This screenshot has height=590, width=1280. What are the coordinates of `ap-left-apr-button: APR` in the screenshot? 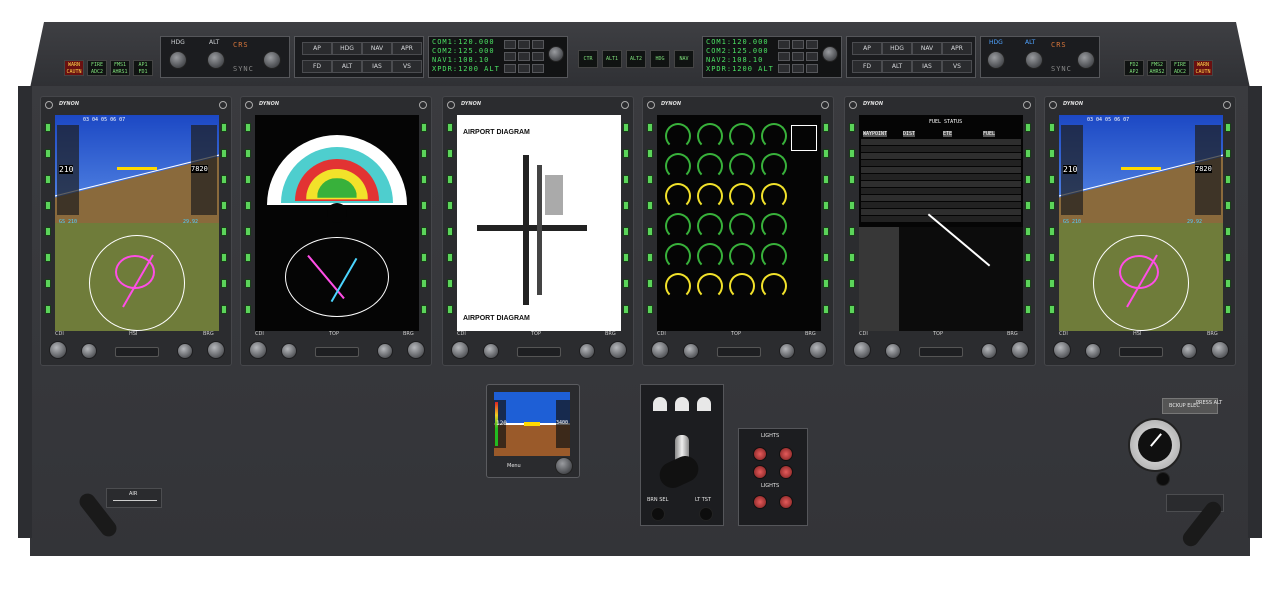 It's located at (407, 48).